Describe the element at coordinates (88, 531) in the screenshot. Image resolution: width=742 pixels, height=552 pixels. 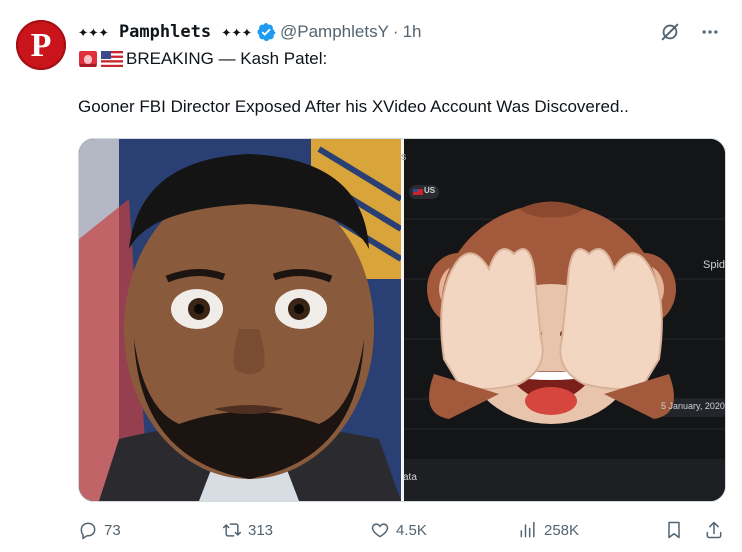
I see `reply-icon` at that location.